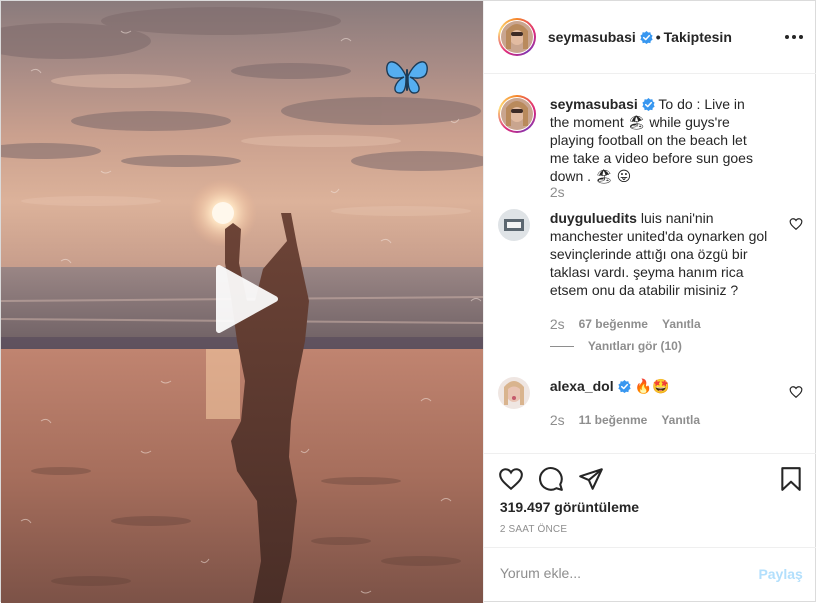 Image resolution: width=816 pixels, height=603 pixels. I want to click on add-comment-bar: Paylaş, so click(649, 575).